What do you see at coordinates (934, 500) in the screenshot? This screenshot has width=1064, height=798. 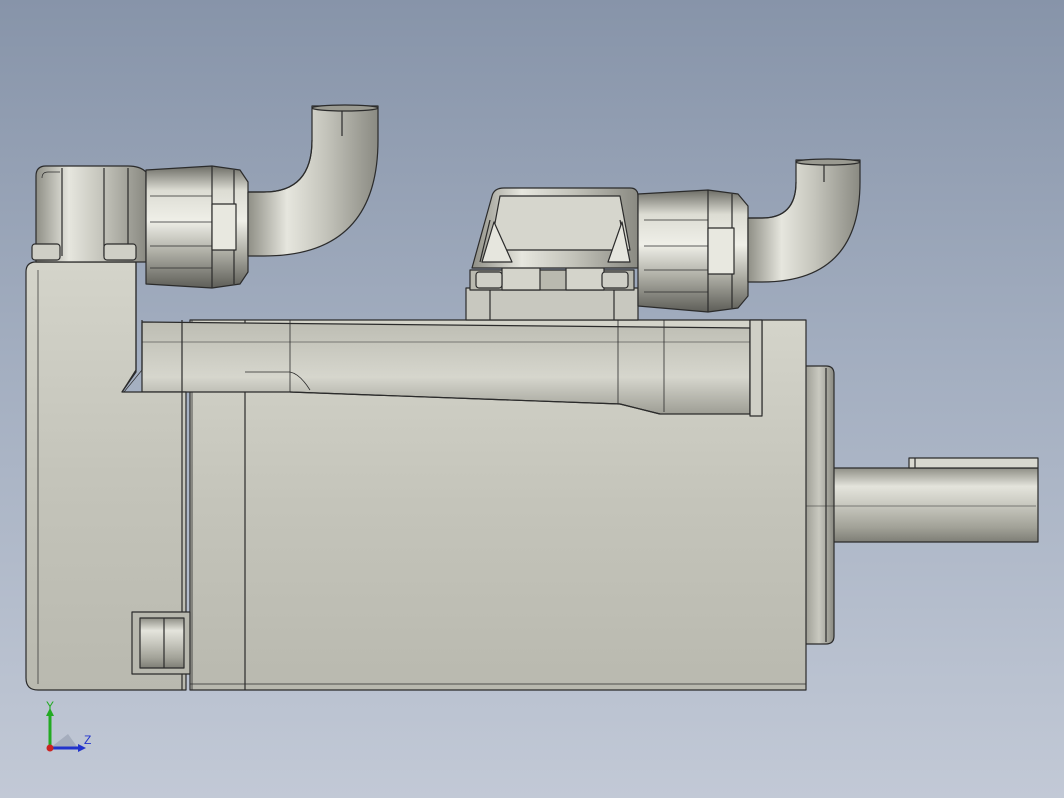 I see `output-shaft` at bounding box center [934, 500].